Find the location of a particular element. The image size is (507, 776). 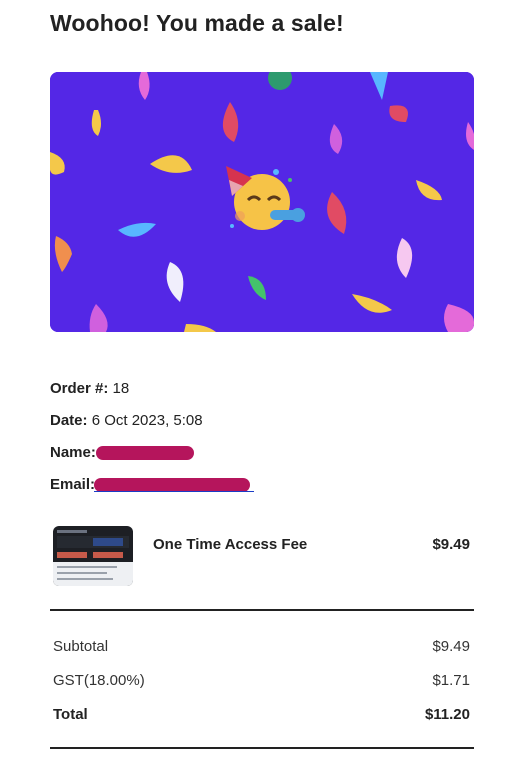

gst-amount: $1.71 is located at coordinates (451, 680).